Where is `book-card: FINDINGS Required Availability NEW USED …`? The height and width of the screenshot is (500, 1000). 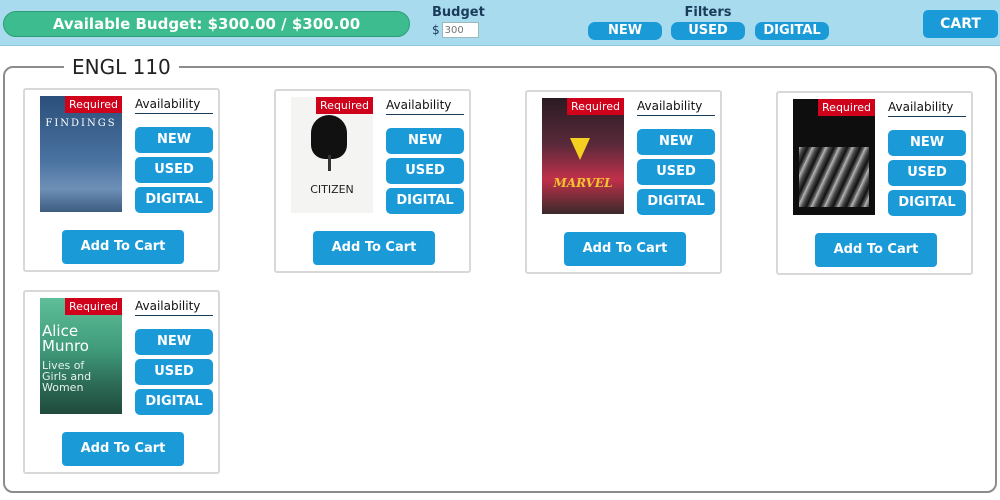
book-card: FINDINGS Required Availability NEW USED … is located at coordinates (121, 180).